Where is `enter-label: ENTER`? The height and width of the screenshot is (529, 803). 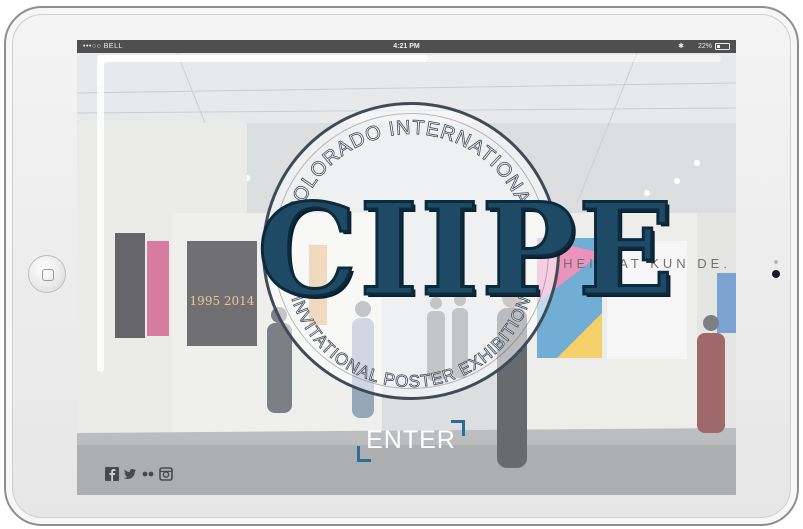
enter-label: ENTER is located at coordinates (411, 440).